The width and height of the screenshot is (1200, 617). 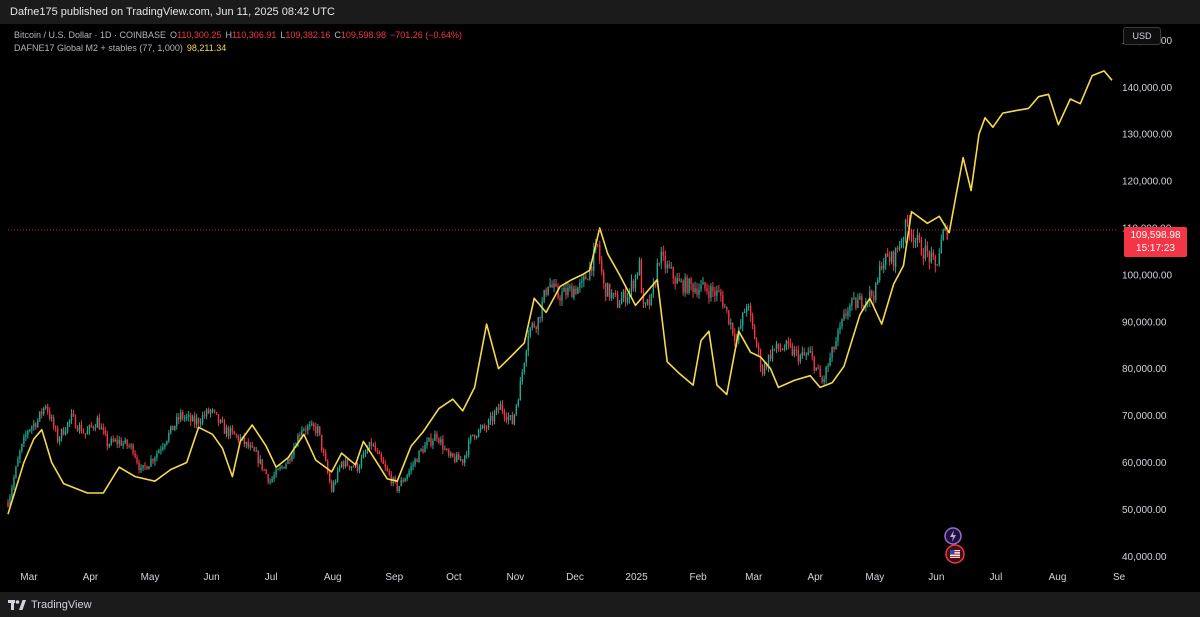 What do you see at coordinates (17, 605) in the screenshot?
I see `tradingview-logo-icon` at bounding box center [17, 605].